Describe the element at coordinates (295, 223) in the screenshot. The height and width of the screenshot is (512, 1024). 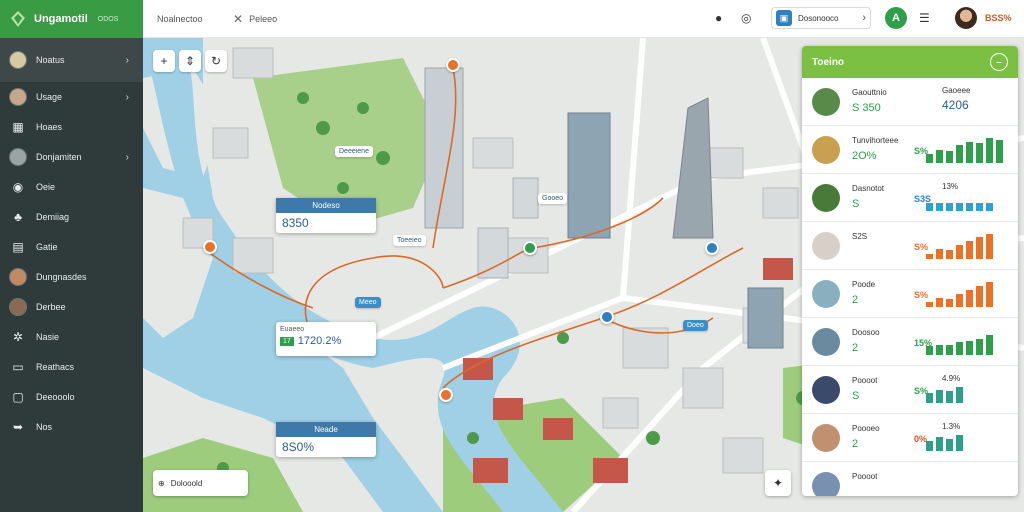
I see `info-card-value: 8350` at that location.